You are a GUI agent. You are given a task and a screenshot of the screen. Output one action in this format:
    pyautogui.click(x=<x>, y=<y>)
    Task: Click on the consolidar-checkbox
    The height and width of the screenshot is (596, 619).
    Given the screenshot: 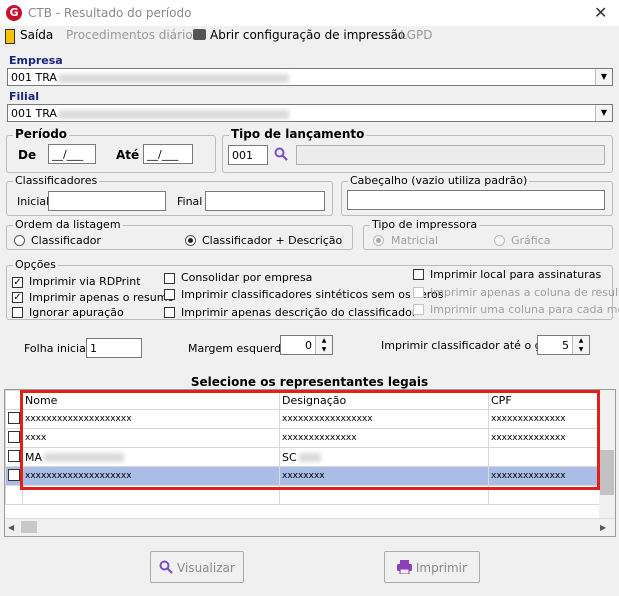 What is the action you would take?
    pyautogui.click(x=169, y=278)
    